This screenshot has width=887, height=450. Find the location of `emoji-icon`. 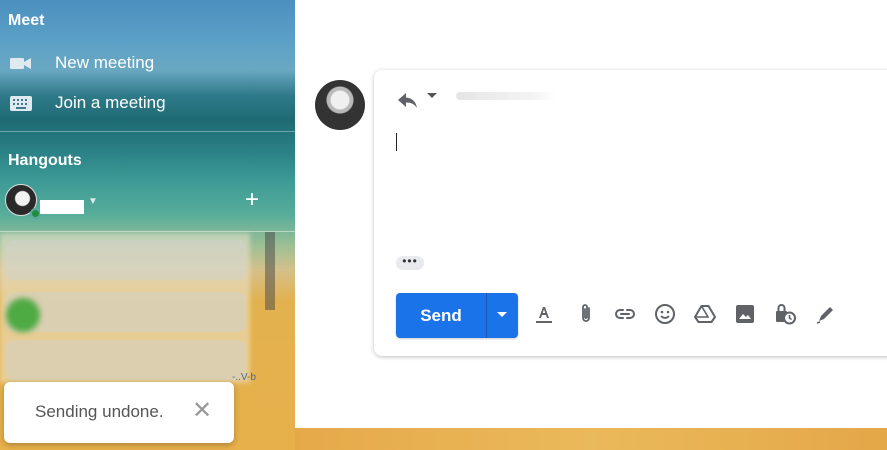

emoji-icon is located at coordinates (665, 314).